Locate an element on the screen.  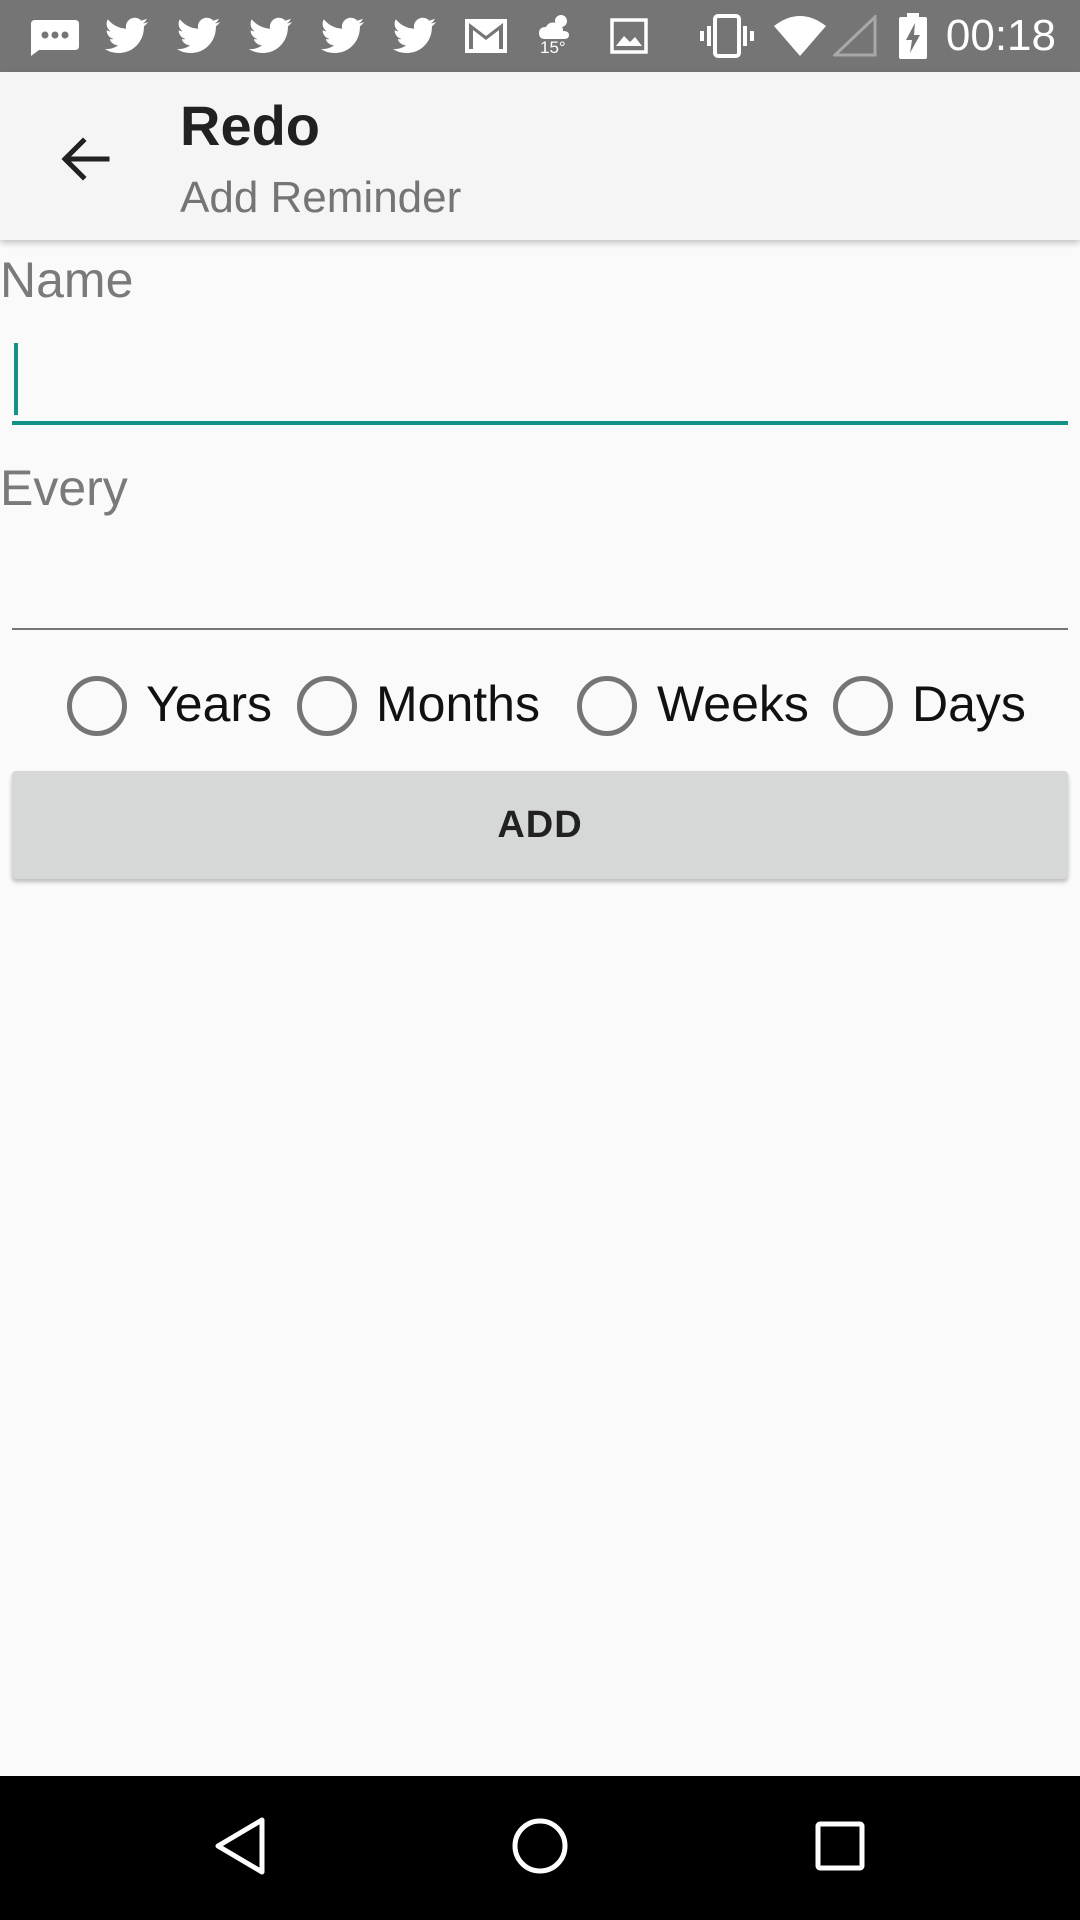
nav-back-icon is located at coordinates (240, 1848).